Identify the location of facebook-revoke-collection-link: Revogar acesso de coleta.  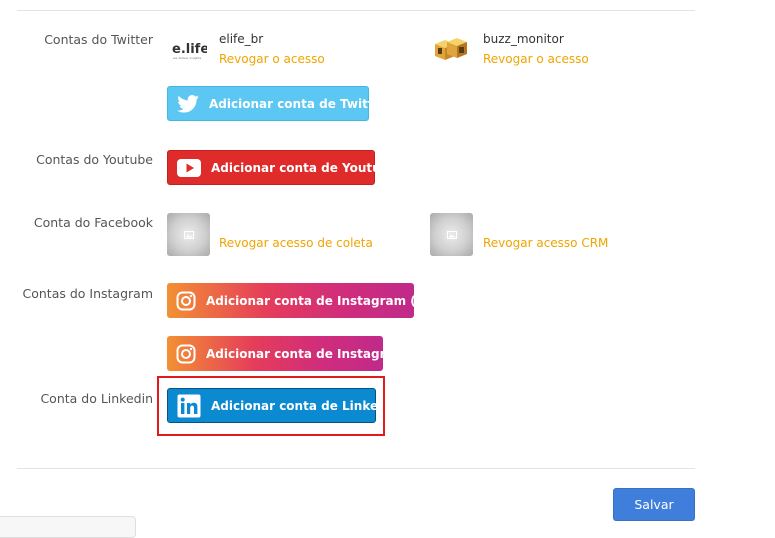
(296, 243).